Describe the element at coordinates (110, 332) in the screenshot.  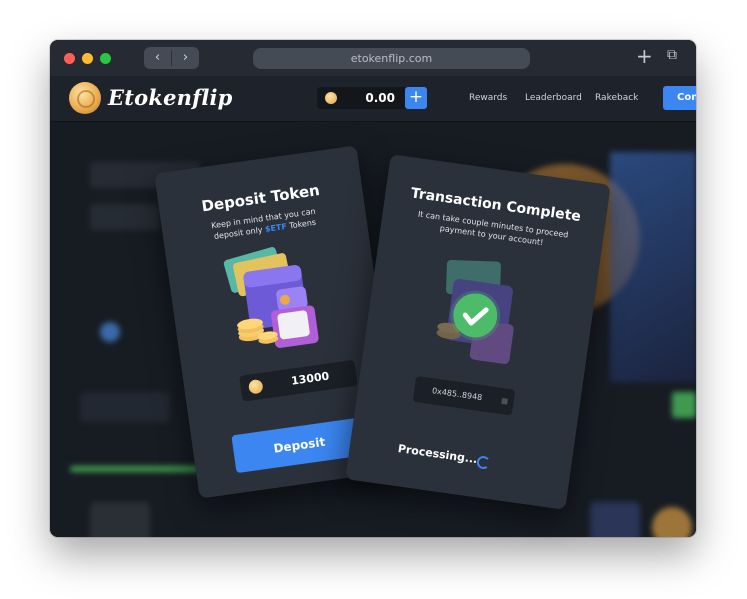
I see `blurred-icon` at that location.